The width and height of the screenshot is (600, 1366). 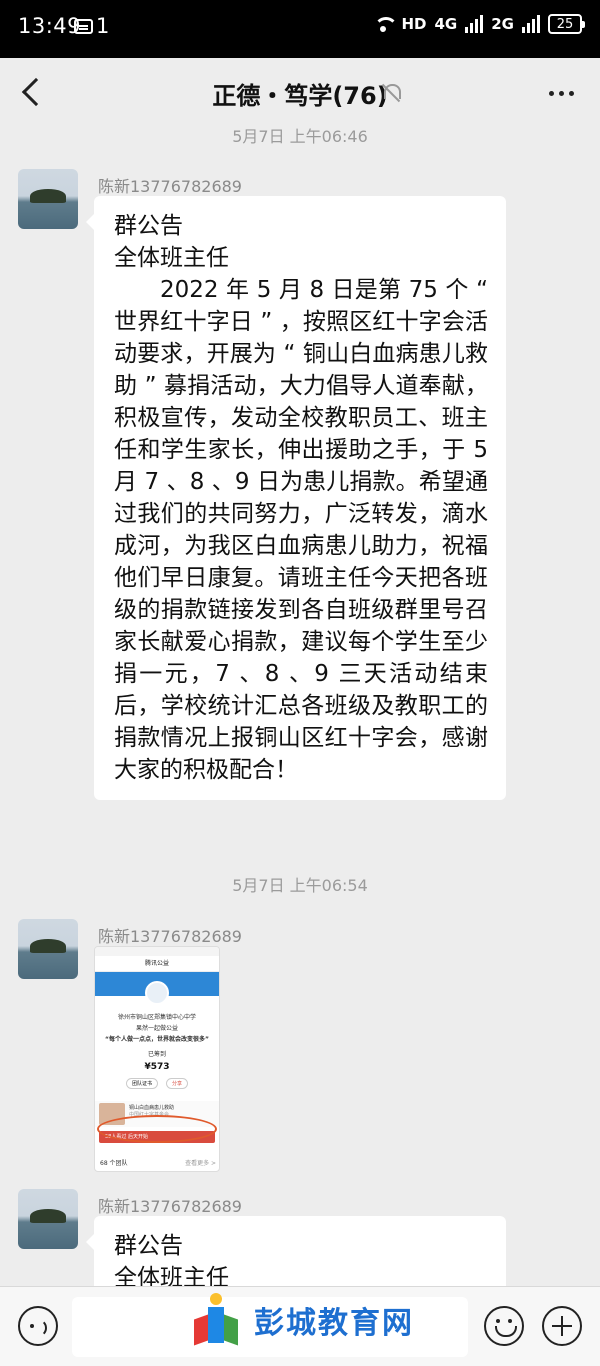 What do you see at coordinates (152, 1108) in the screenshot?
I see `image-item-title: 铜山白血病患儿救助` at bounding box center [152, 1108].